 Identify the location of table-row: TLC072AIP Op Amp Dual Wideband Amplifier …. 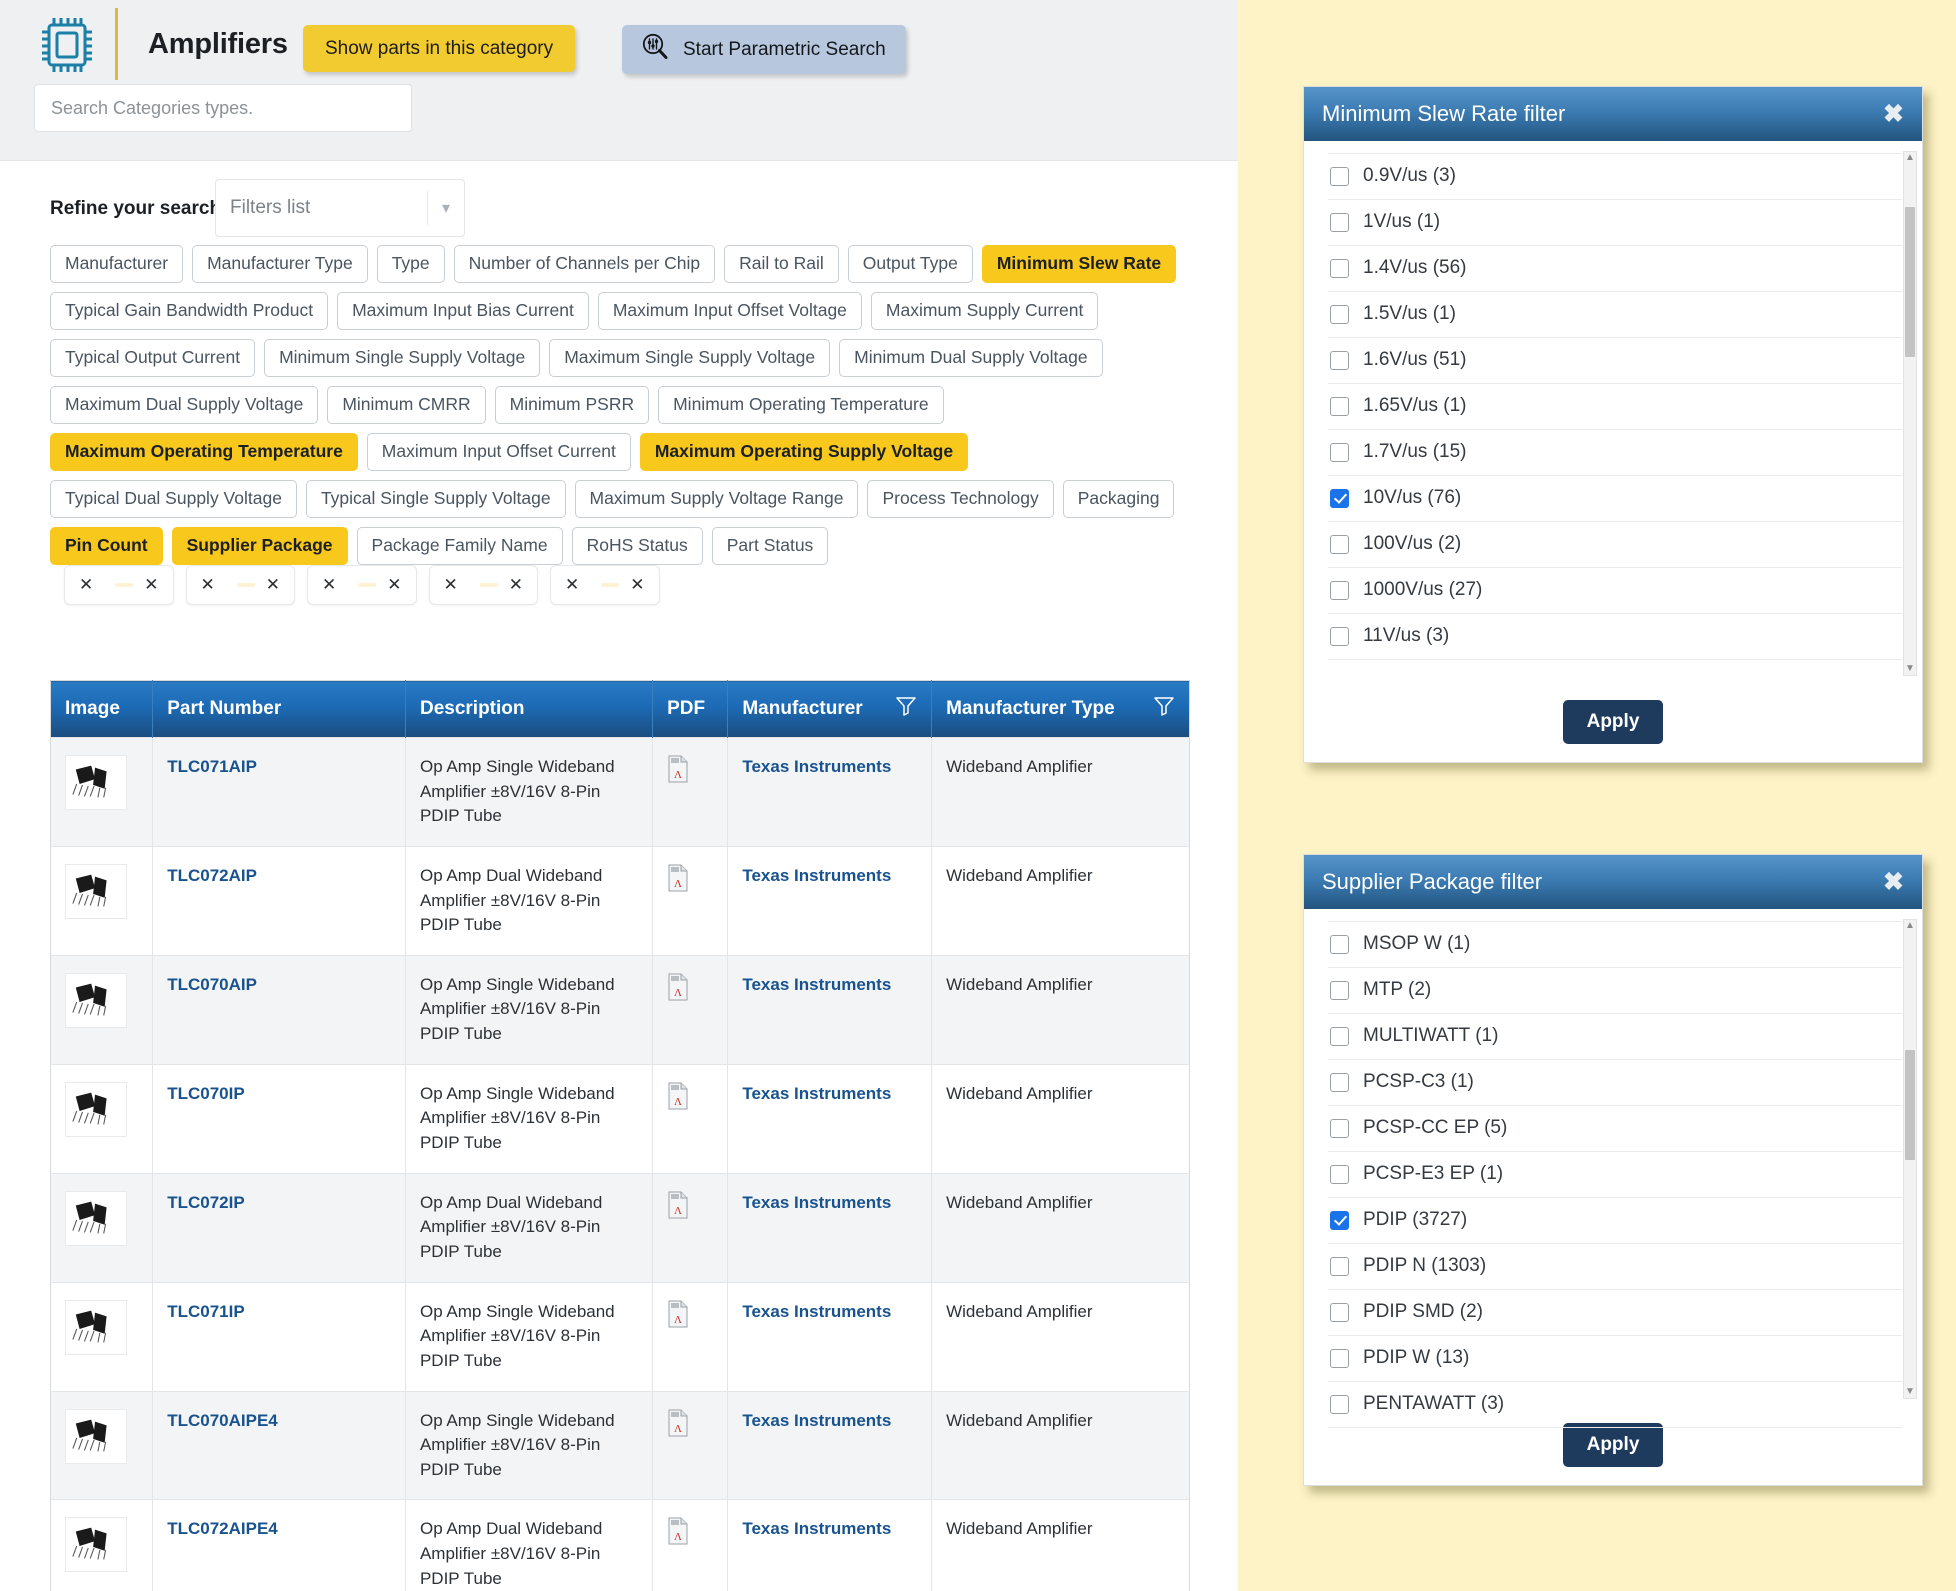
(620, 900).